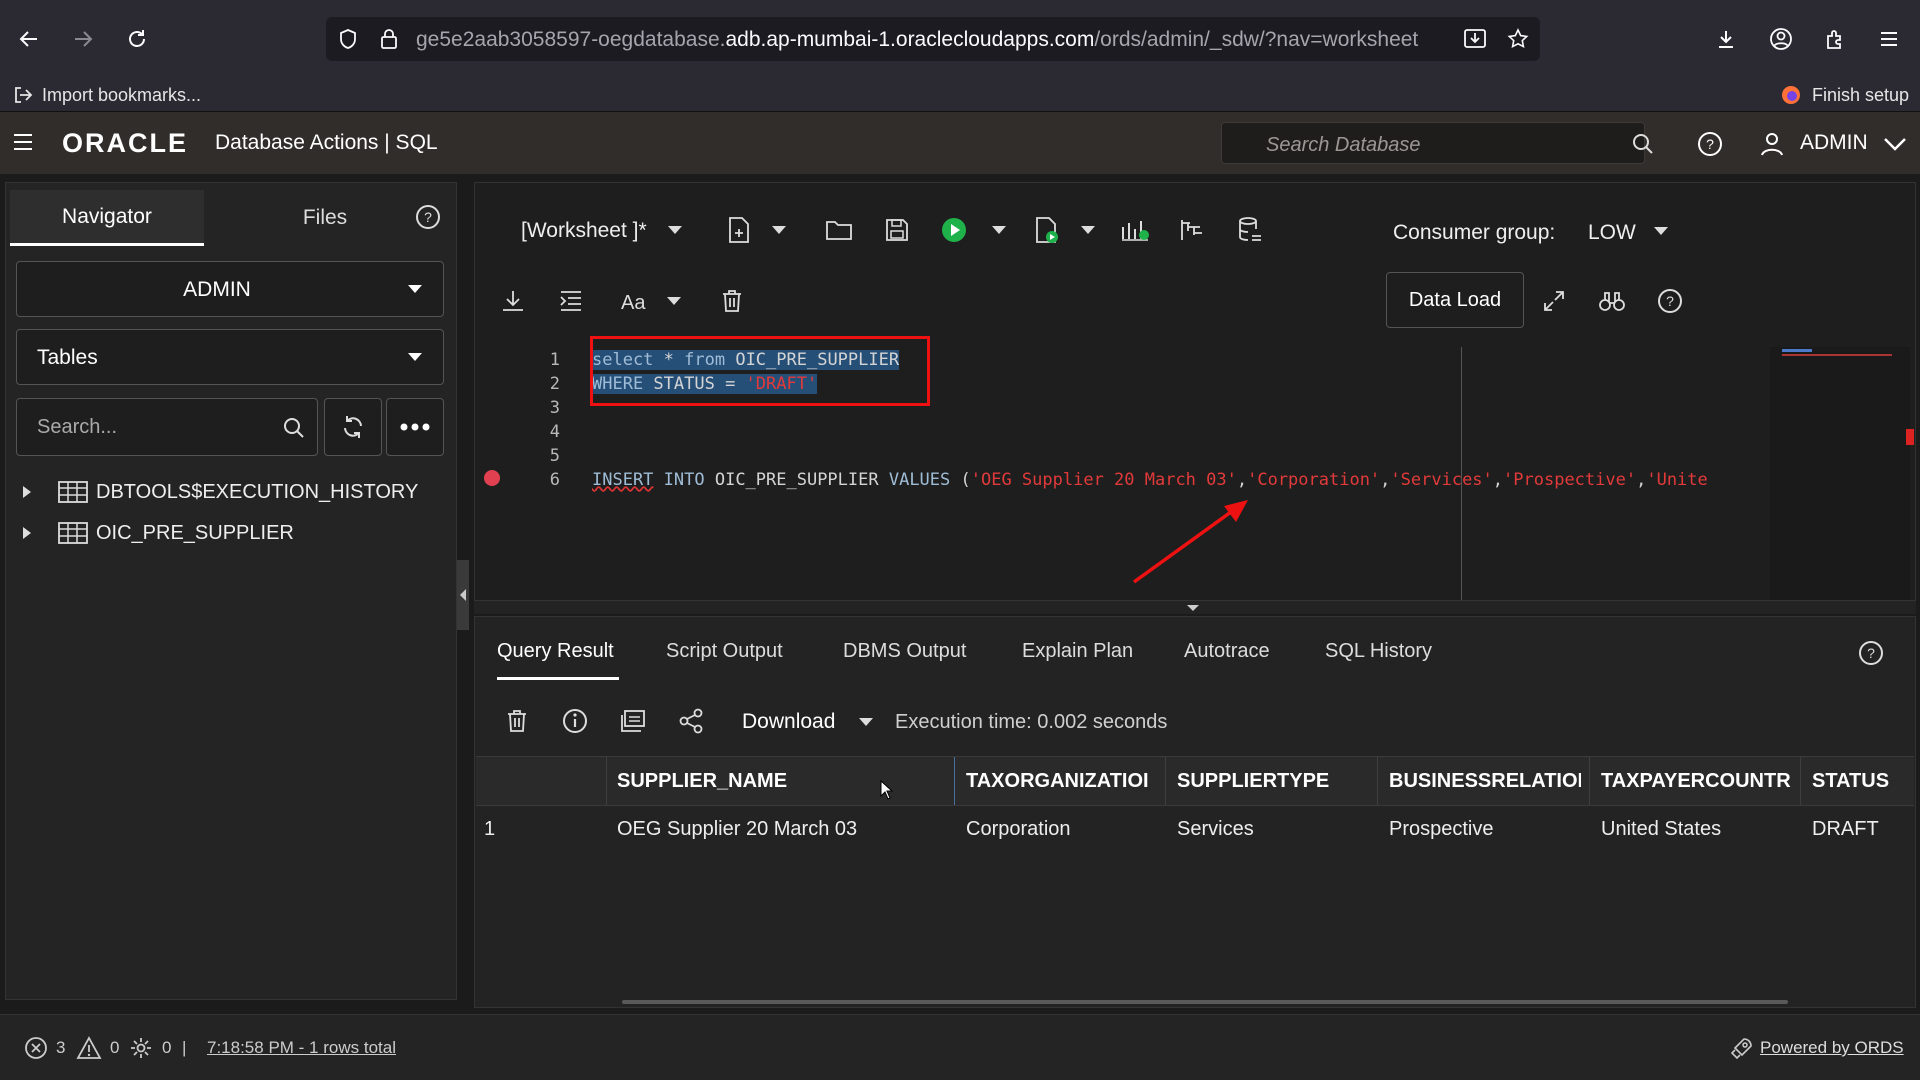  Describe the element at coordinates (1135, 230) in the screenshot. I see `explain-plan-icon` at that location.